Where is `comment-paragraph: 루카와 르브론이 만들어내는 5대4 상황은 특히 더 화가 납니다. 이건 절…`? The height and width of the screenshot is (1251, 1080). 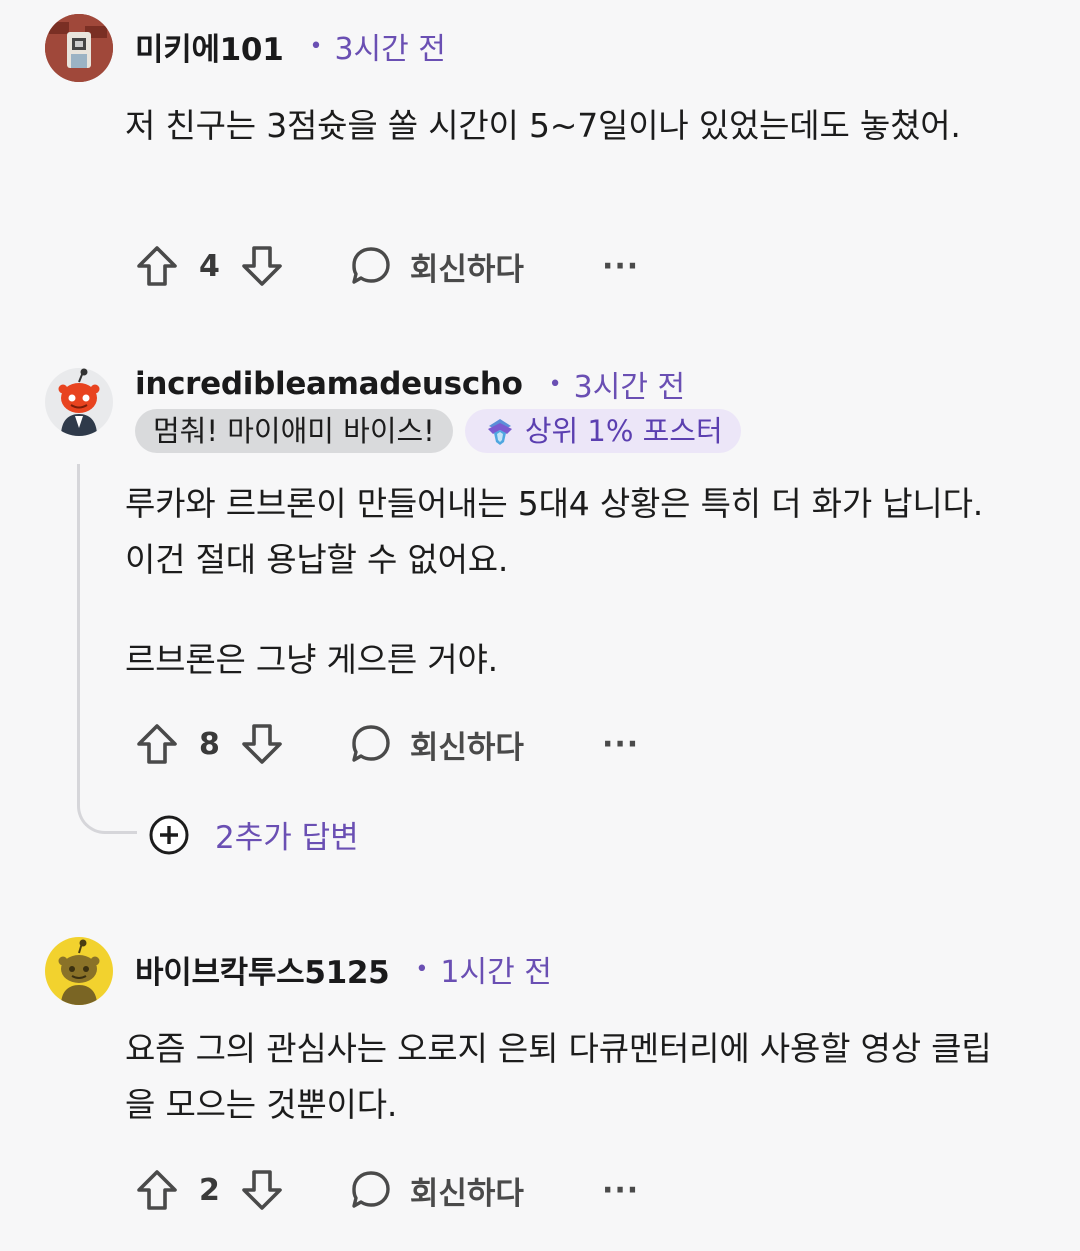
comment-paragraph: 루카와 르브론이 만들어내는 5대4 상황은 특히 더 화가 납니다. 이건 절… is located at coordinates (554, 531).